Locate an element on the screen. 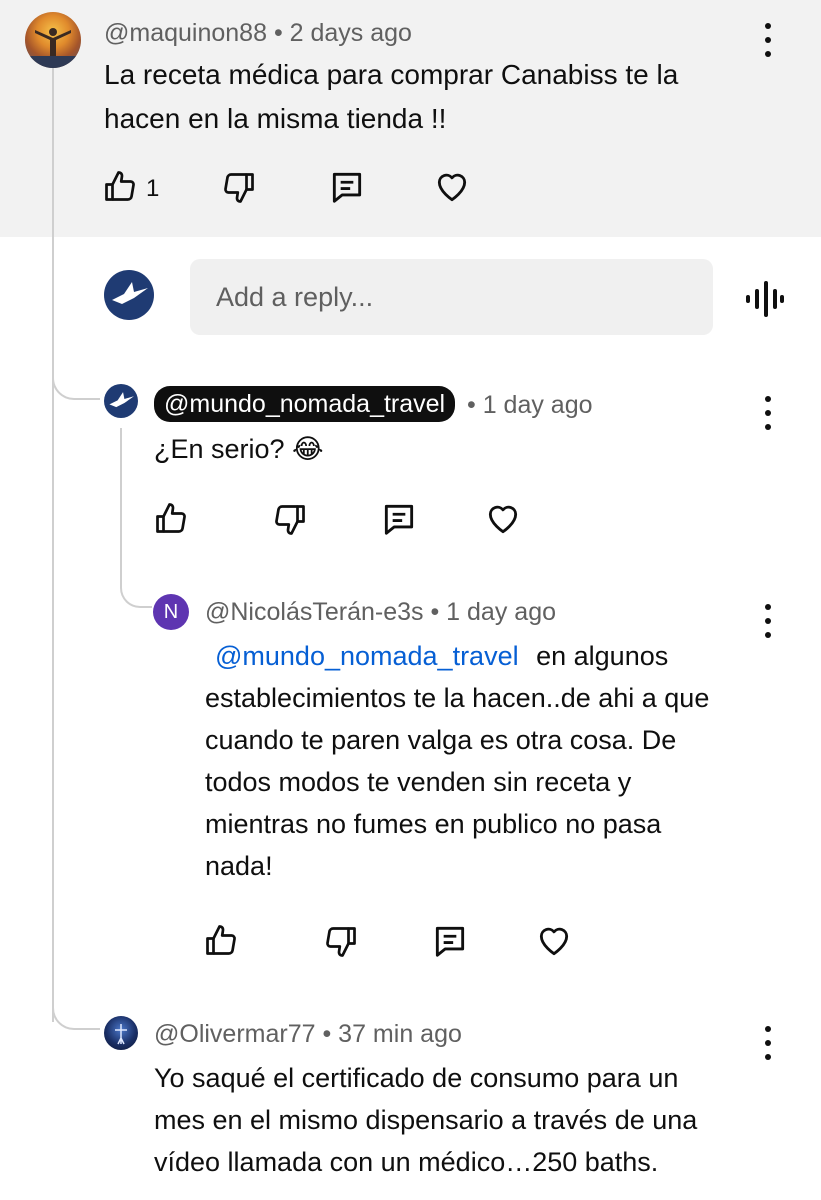 Image resolution: width=821 pixels, height=1200 pixels. voice-search-icon is located at coordinates (764, 299).